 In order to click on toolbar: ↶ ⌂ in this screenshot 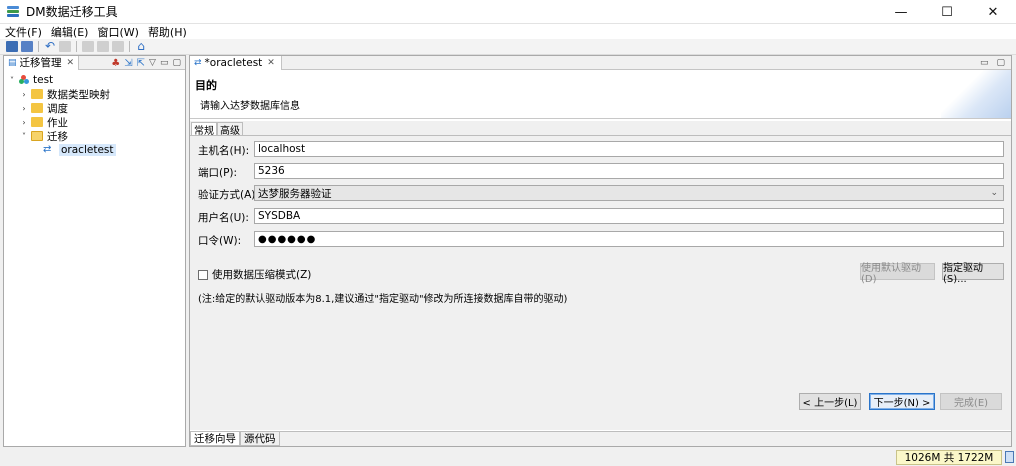, I will do `click(508, 47)`.